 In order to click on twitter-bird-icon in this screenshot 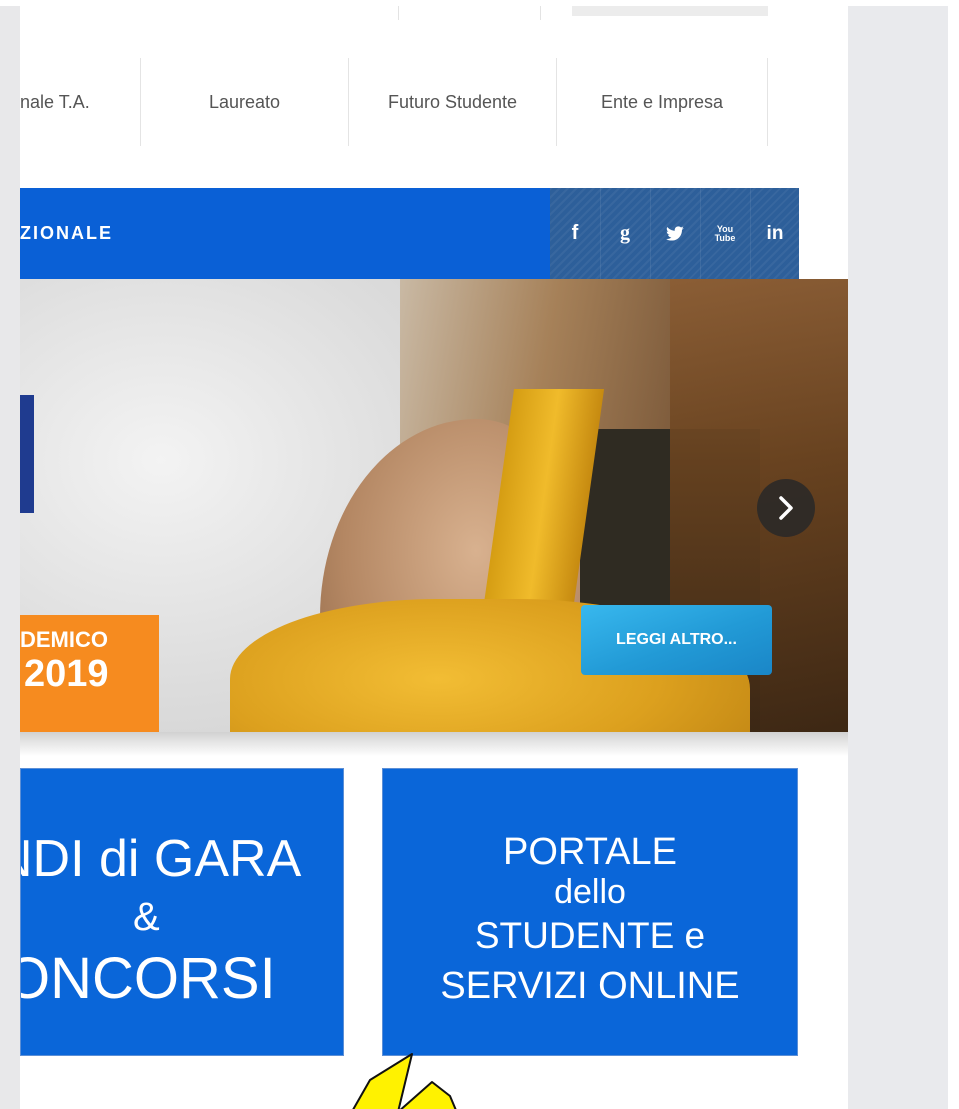, I will do `click(675, 233)`.